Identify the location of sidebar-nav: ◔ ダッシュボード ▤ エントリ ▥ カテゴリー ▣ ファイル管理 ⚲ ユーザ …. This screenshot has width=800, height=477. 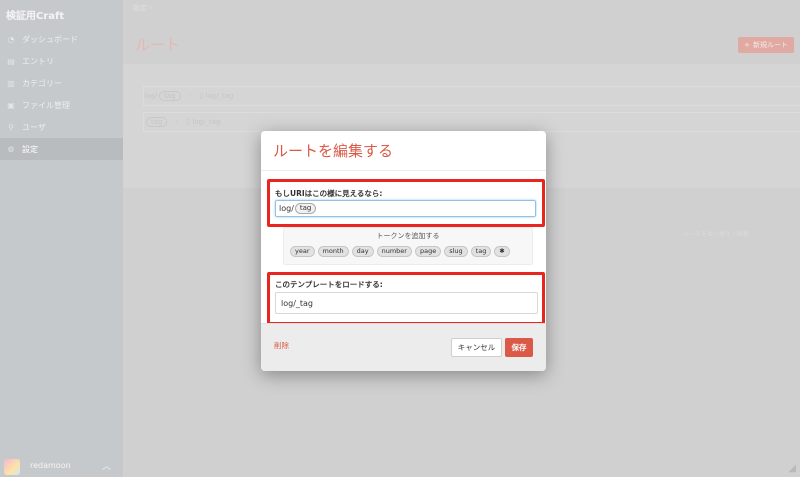
(61, 94).